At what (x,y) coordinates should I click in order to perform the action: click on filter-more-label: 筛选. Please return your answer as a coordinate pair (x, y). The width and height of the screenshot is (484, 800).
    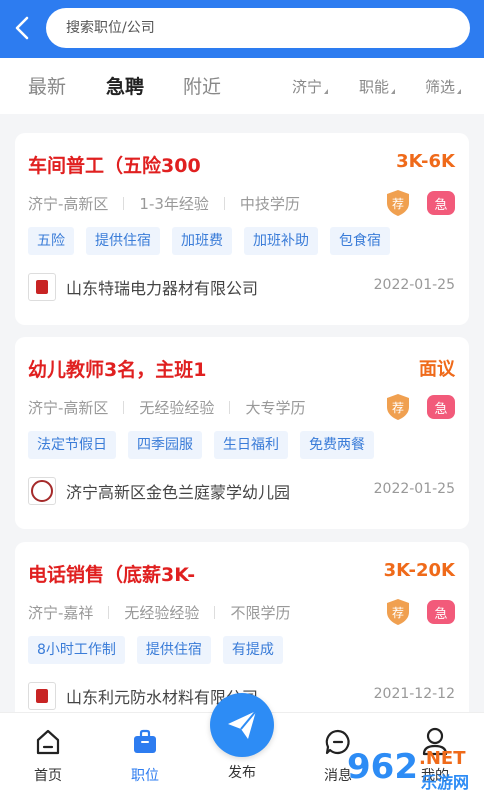
    Looking at the image, I should click on (440, 87).